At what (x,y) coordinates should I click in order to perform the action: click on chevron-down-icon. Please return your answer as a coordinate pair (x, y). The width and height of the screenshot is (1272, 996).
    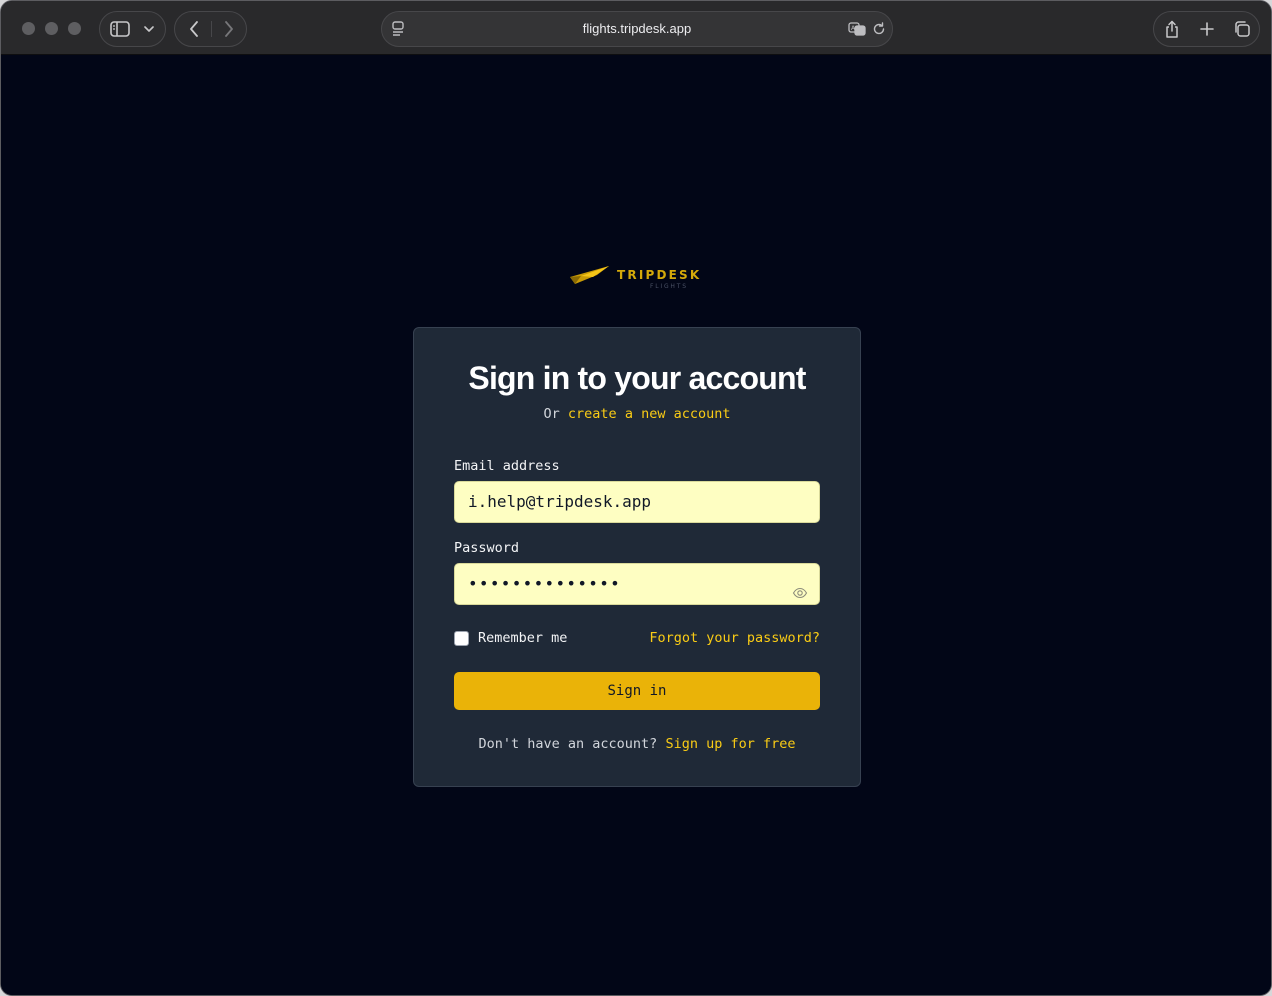
    Looking at the image, I should click on (149, 28).